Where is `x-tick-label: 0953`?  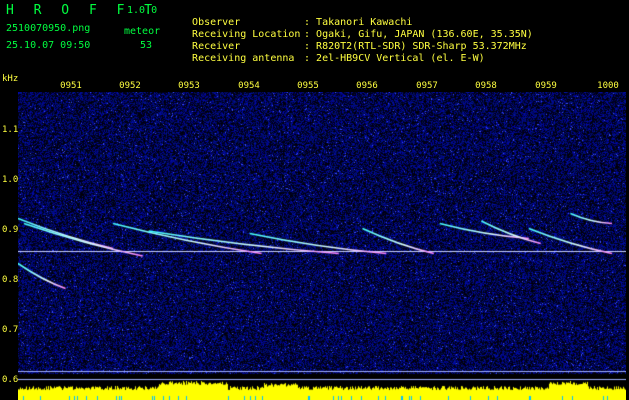 x-tick-label: 0953 is located at coordinates (189, 86).